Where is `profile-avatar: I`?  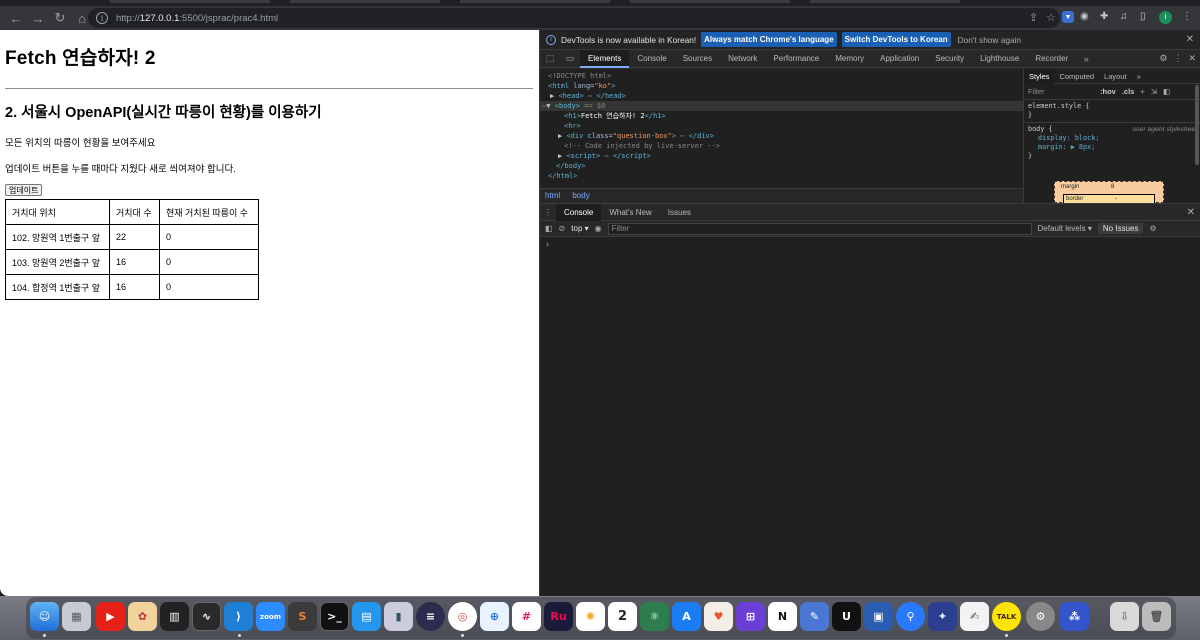 profile-avatar: I is located at coordinates (1165, 17).